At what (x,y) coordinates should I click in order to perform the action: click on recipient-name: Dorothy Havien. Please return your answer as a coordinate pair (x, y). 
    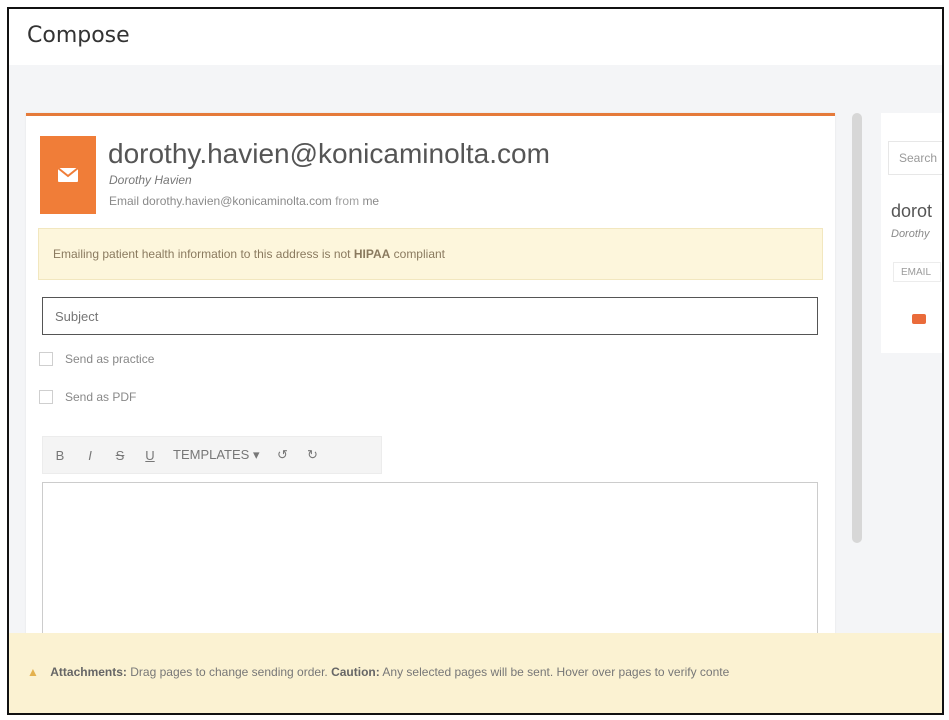
    Looking at the image, I should click on (150, 180).